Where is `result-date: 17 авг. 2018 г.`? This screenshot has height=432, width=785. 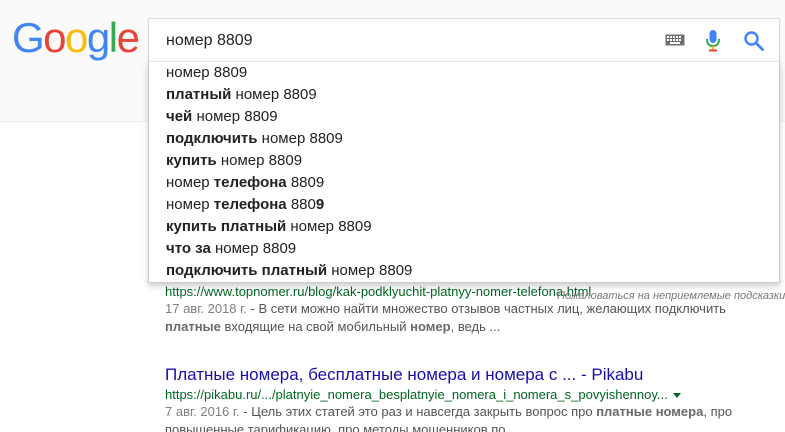
result-date: 17 авг. 2018 г. is located at coordinates (206, 308).